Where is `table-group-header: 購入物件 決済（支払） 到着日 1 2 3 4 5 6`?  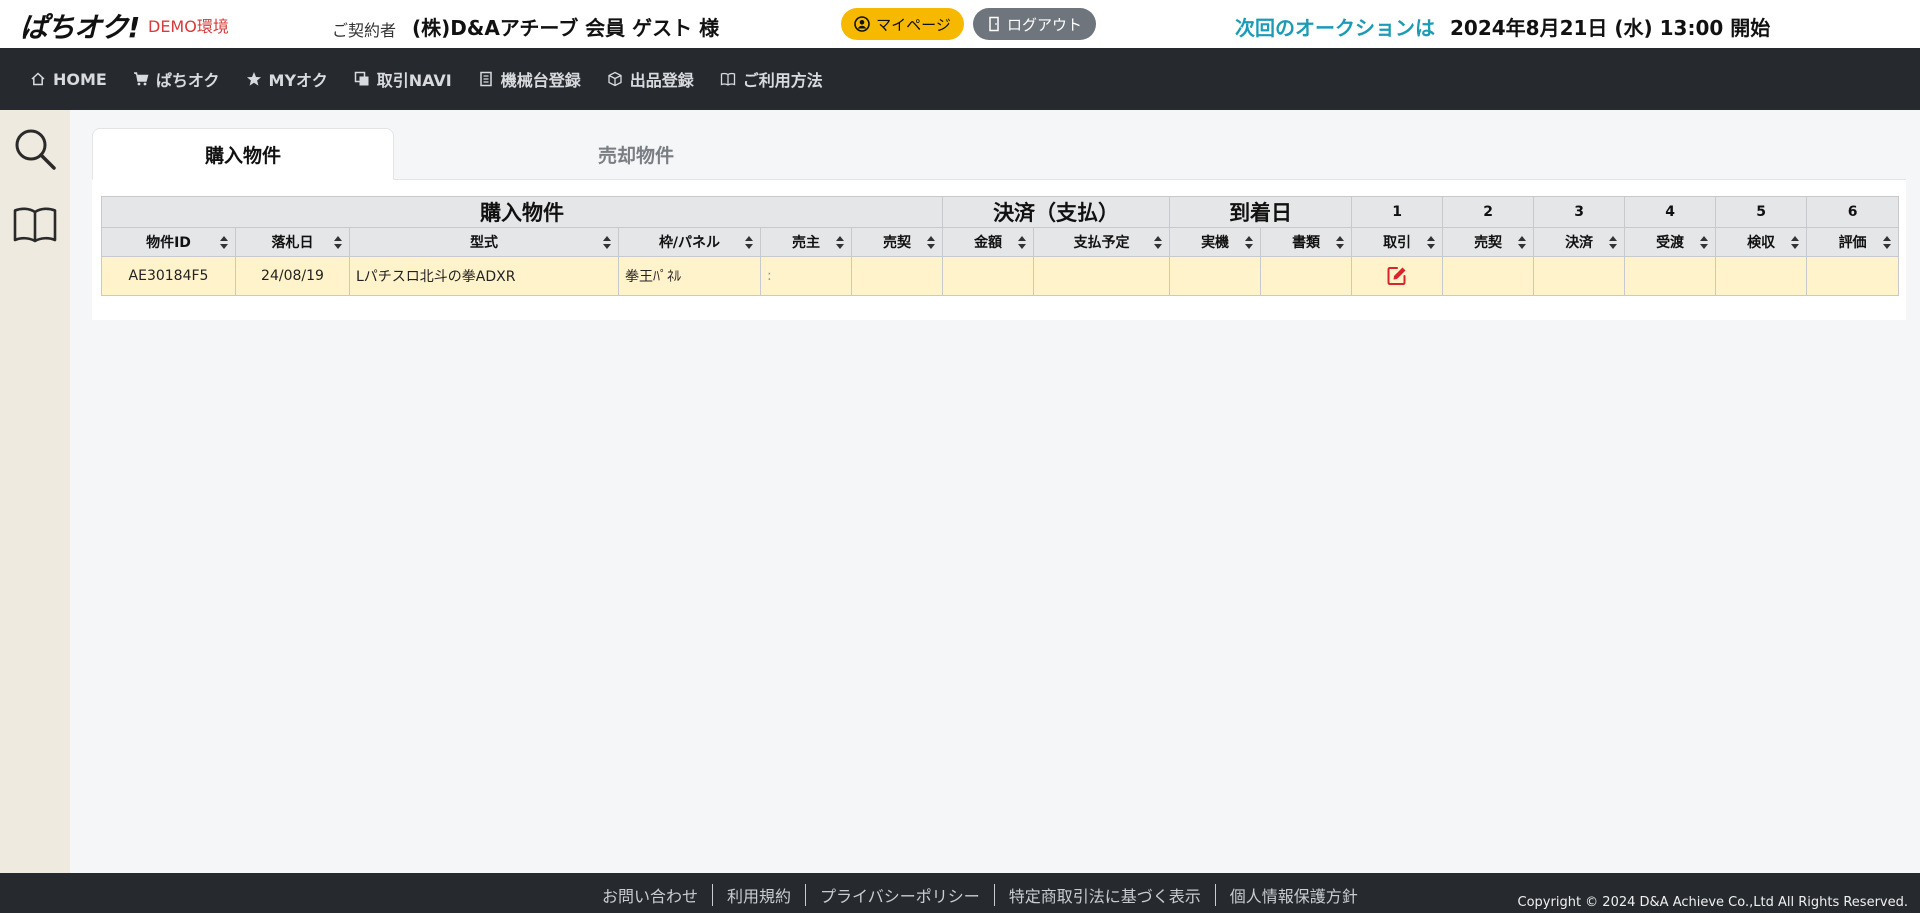 table-group-header: 購入物件 決済（支払） 到着日 1 2 3 4 5 6 is located at coordinates (1000, 212).